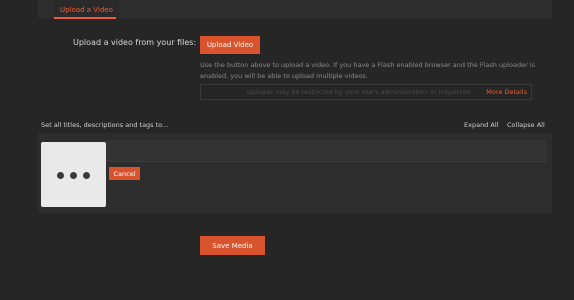  What do you see at coordinates (124, 173) in the screenshot?
I see `cancel-upload-button: Cancel` at bounding box center [124, 173].